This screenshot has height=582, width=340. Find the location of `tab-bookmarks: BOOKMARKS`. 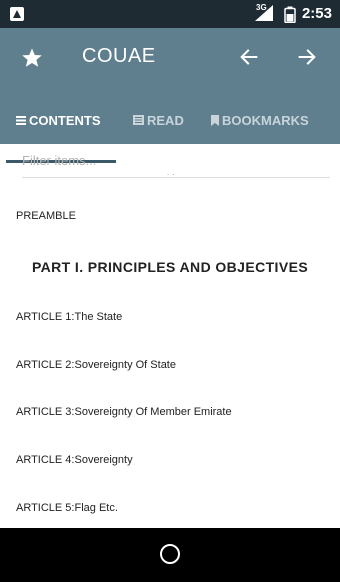

tab-bookmarks: BOOKMARKS is located at coordinates (260, 120).